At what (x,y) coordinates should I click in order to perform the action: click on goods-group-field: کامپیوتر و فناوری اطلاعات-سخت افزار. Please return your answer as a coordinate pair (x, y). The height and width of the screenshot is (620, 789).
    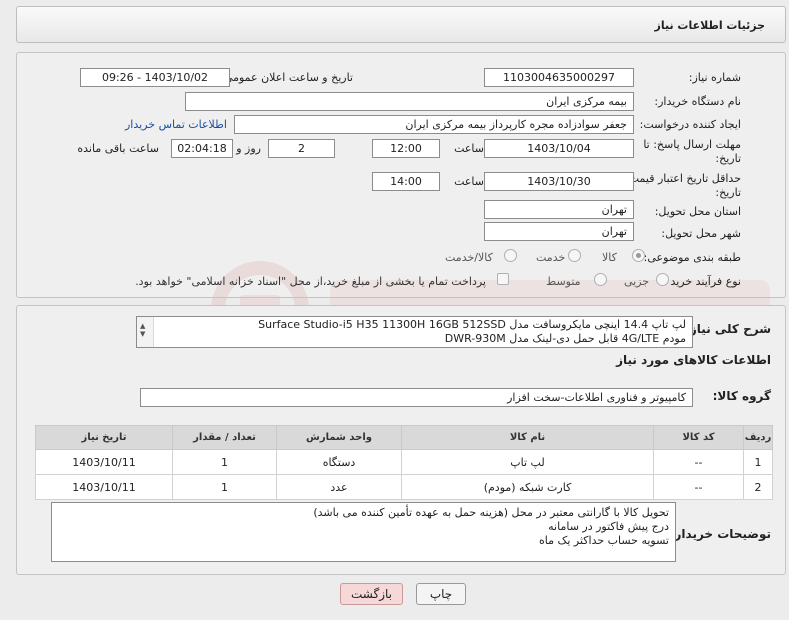
    Looking at the image, I should click on (416, 397).